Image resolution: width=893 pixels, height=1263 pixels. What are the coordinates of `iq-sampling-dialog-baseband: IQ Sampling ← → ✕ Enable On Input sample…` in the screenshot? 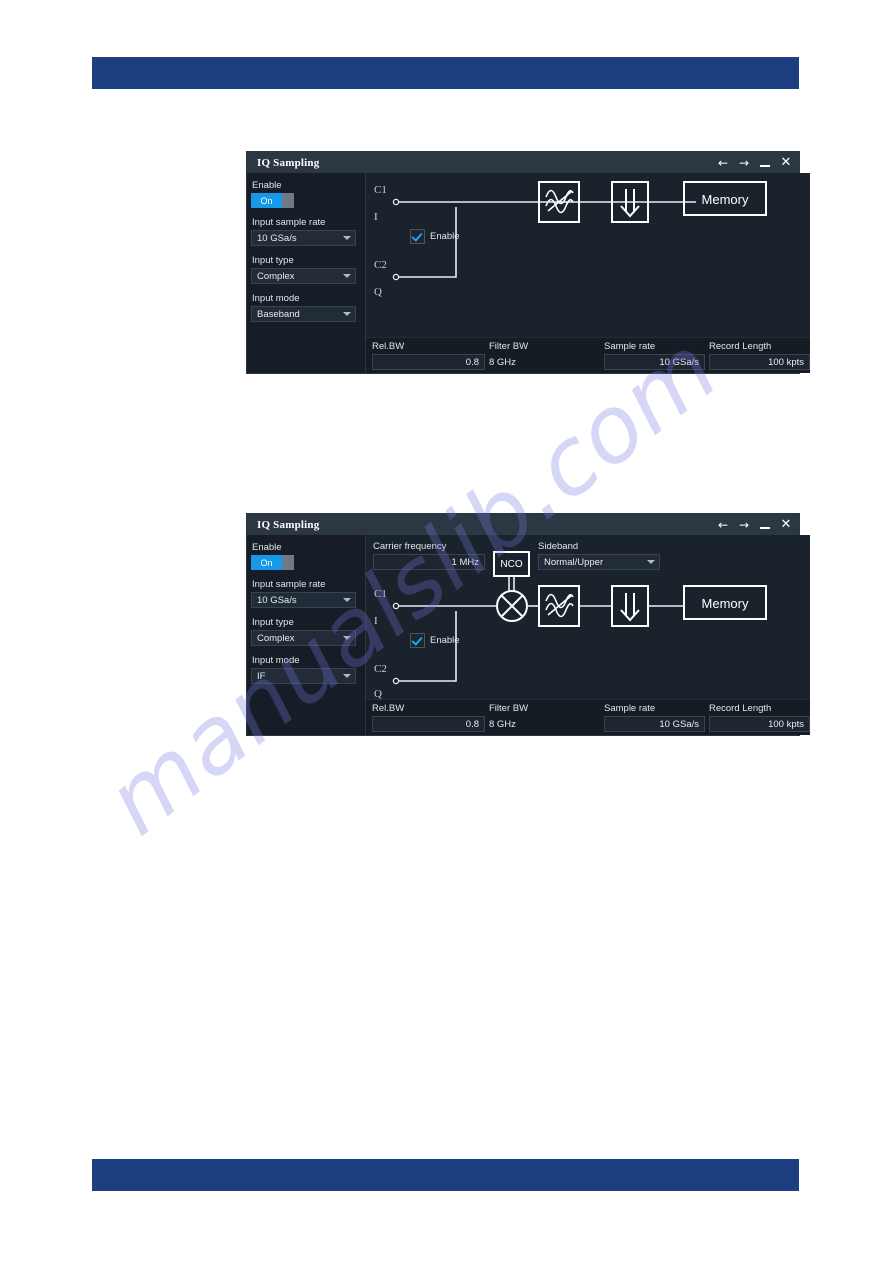 It's located at (528, 262).